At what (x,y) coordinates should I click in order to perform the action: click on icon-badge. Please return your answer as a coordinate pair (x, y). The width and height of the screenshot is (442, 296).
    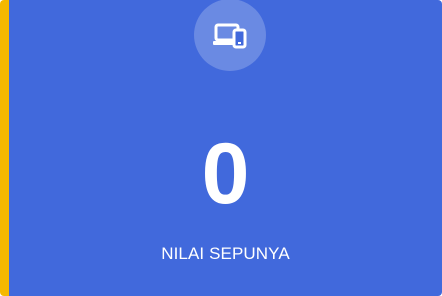
    Looking at the image, I should click on (230, 35).